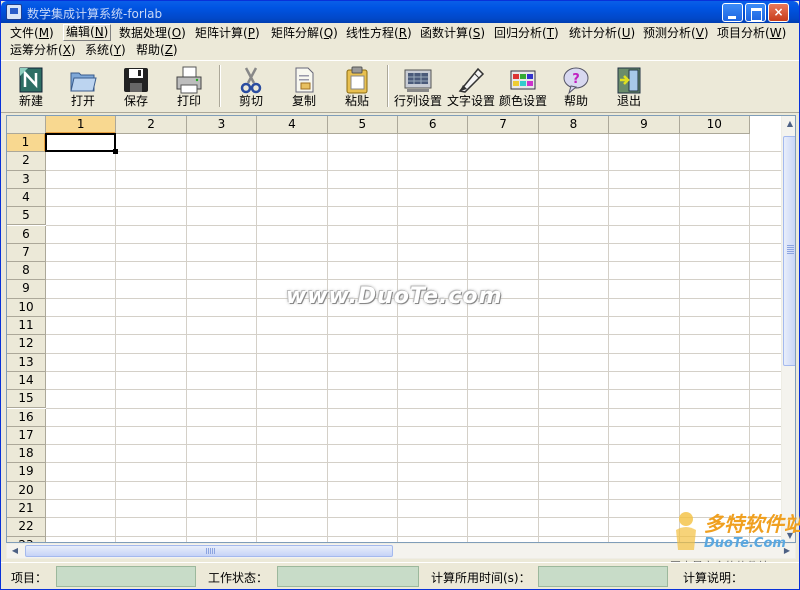 This screenshot has height=590, width=800. I want to click on row-header: 17, so click(26, 436).